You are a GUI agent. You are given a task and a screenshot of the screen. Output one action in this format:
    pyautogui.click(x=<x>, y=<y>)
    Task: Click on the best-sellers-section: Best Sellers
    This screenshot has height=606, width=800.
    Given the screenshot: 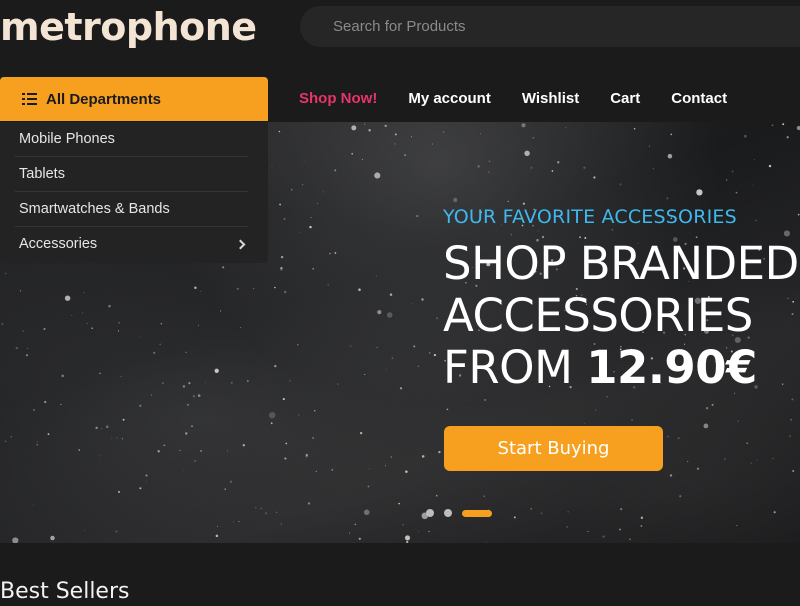 What is the action you would take?
    pyautogui.click(x=400, y=573)
    